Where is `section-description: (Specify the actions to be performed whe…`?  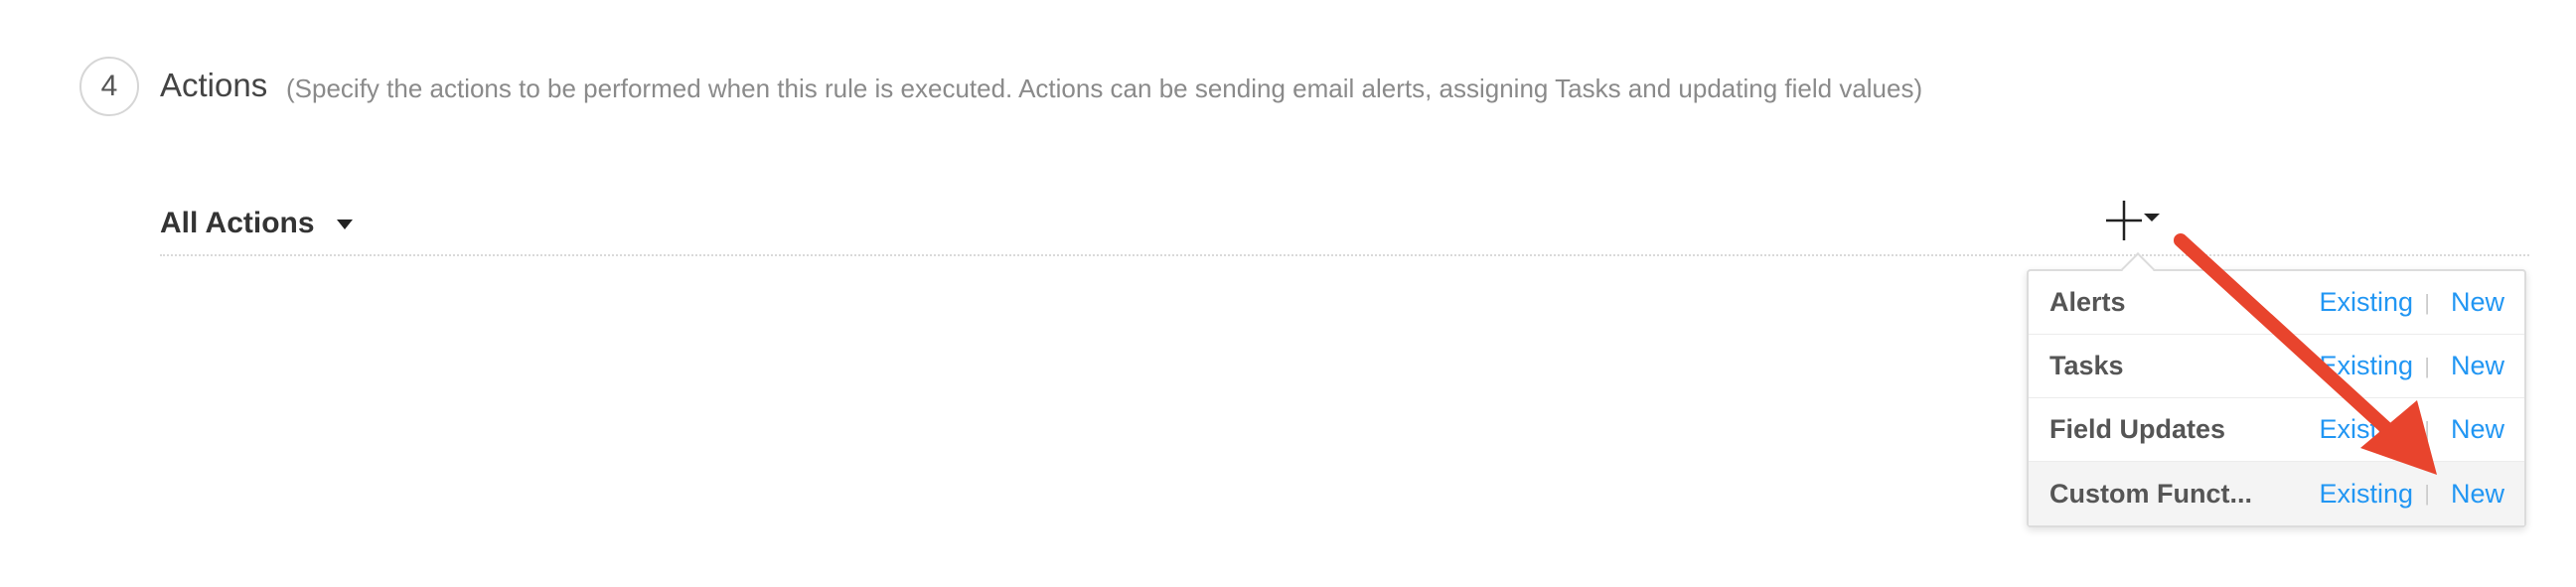
section-description: (Specify the actions to be performed whe… is located at coordinates (1104, 88).